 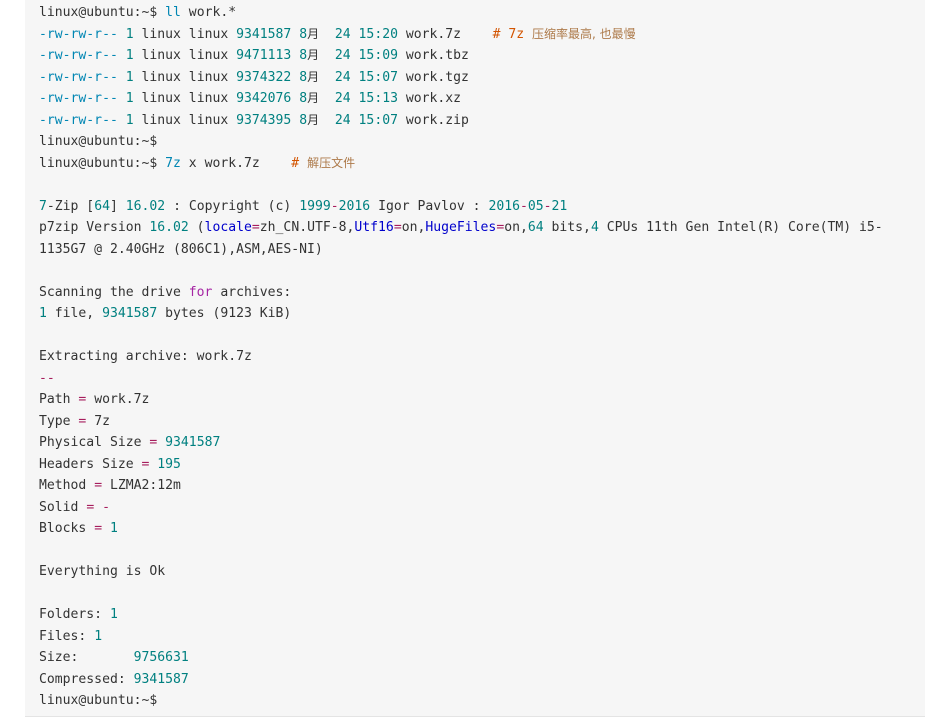 I want to click on terminal-line: Everything is Ok, so click(x=482, y=572).